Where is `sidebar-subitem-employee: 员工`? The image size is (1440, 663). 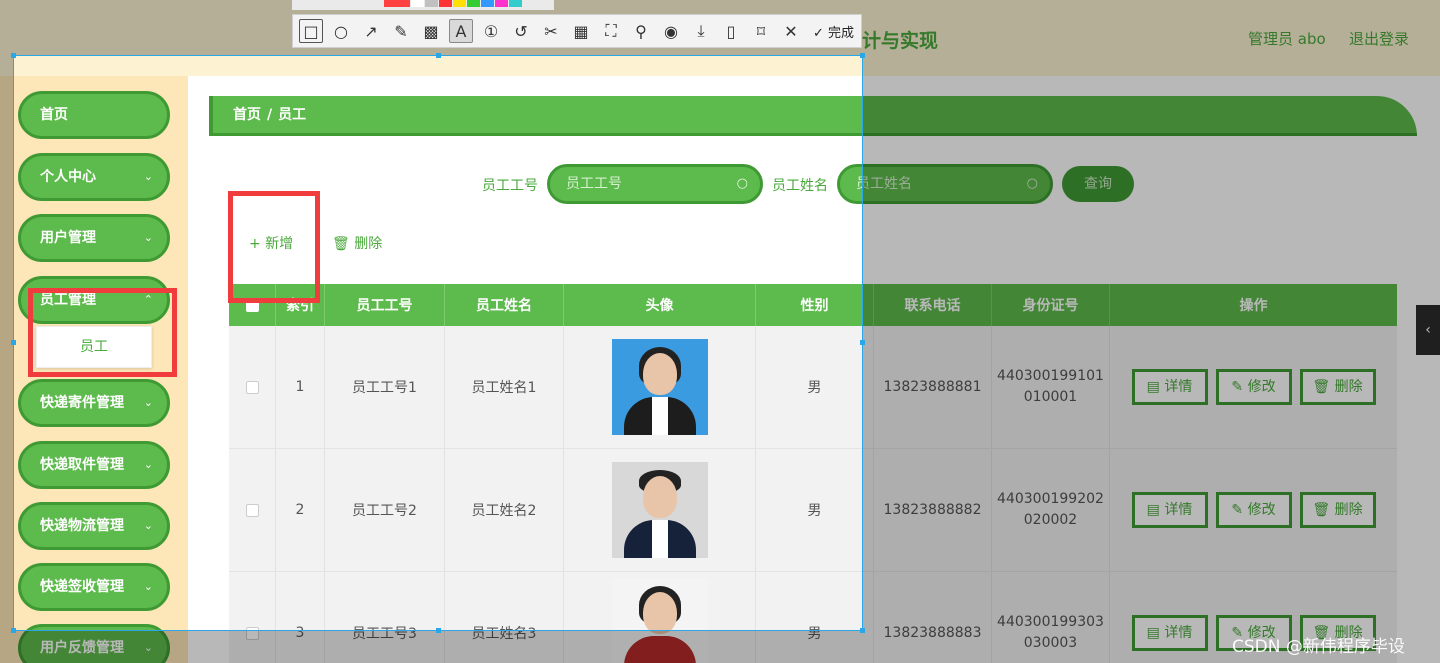 sidebar-subitem-employee: 员工 is located at coordinates (94, 347).